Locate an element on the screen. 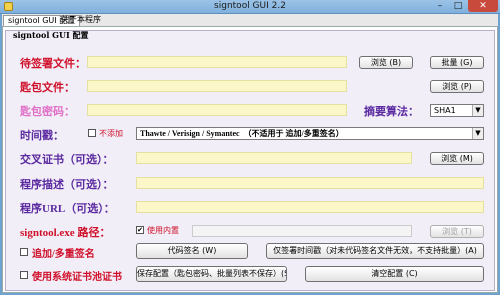  use-builtin-checkbox: ✔ is located at coordinates (140, 230).